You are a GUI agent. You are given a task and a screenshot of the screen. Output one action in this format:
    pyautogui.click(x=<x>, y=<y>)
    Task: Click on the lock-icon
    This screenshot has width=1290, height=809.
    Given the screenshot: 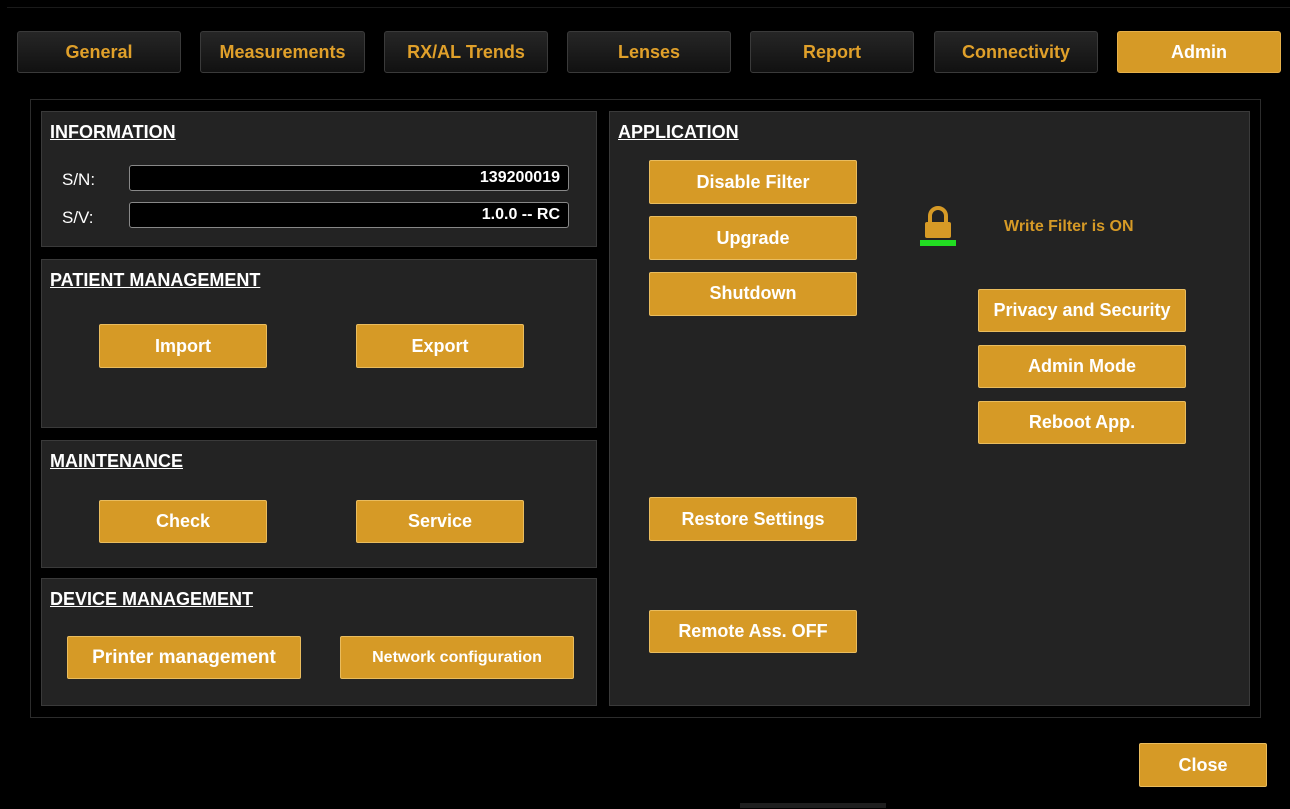 What is the action you would take?
    pyautogui.click(x=938, y=226)
    